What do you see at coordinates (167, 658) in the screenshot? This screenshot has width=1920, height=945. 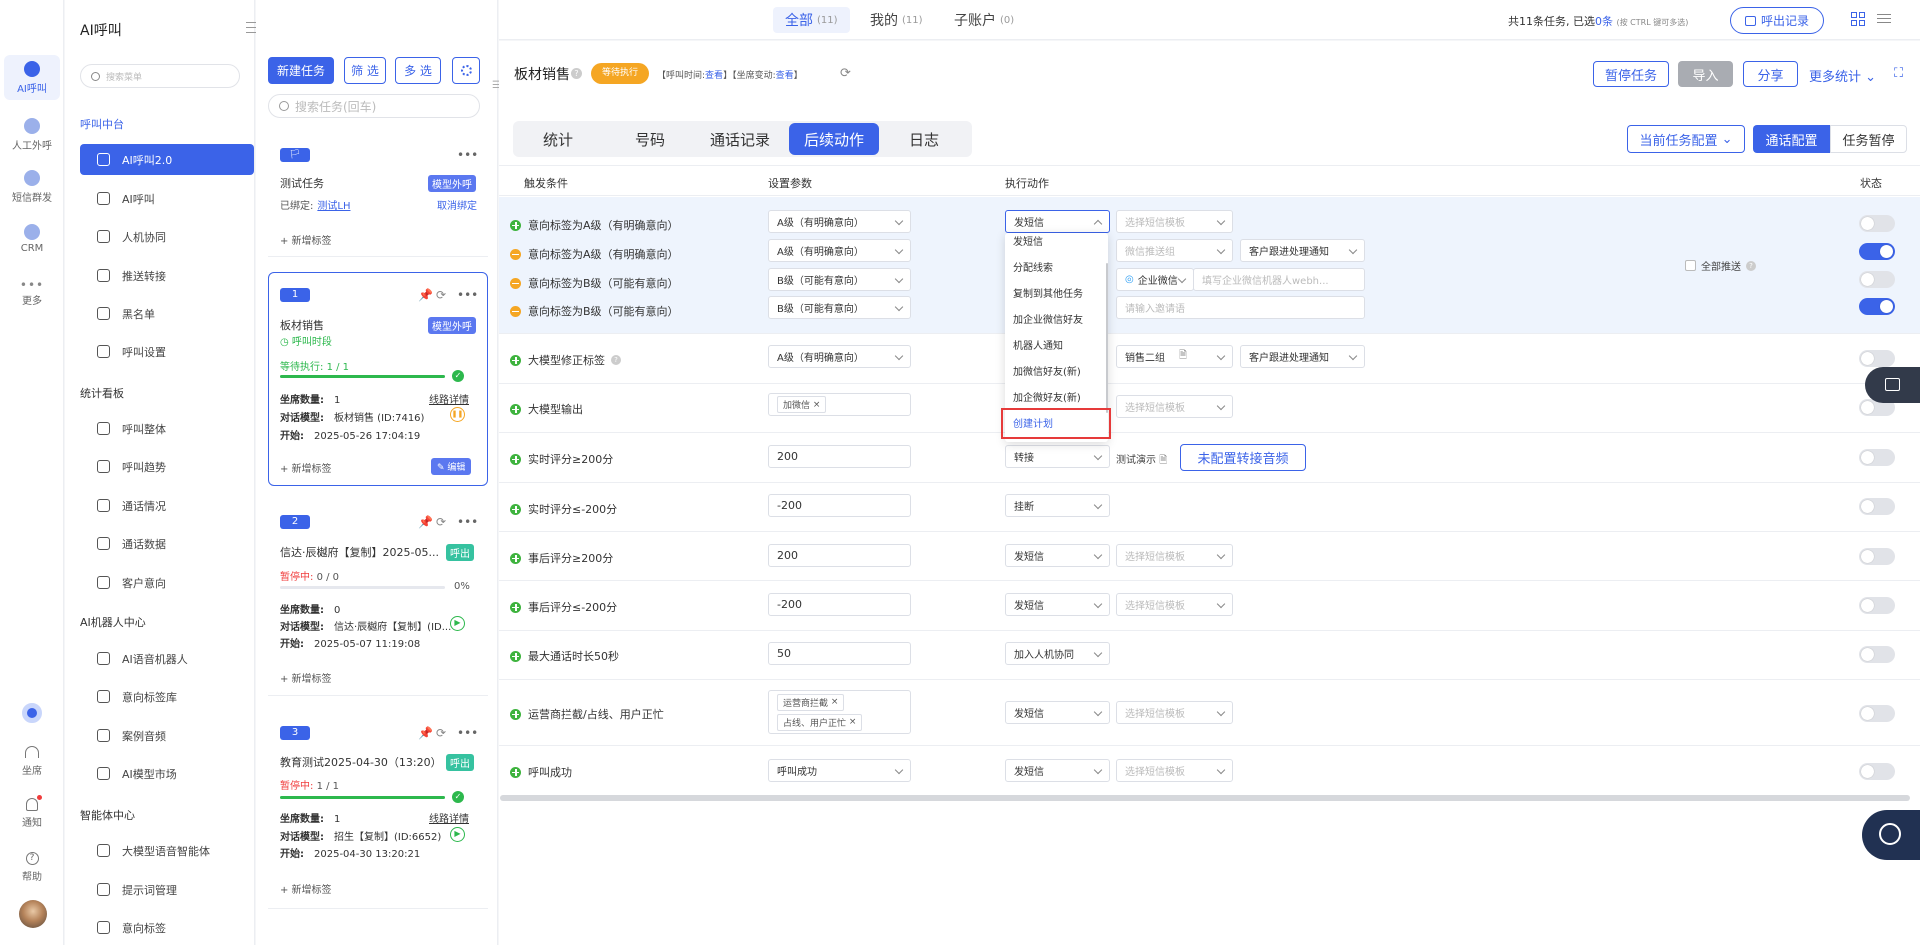 I see `menu-item-voice-robot: AI语音机器人` at bounding box center [167, 658].